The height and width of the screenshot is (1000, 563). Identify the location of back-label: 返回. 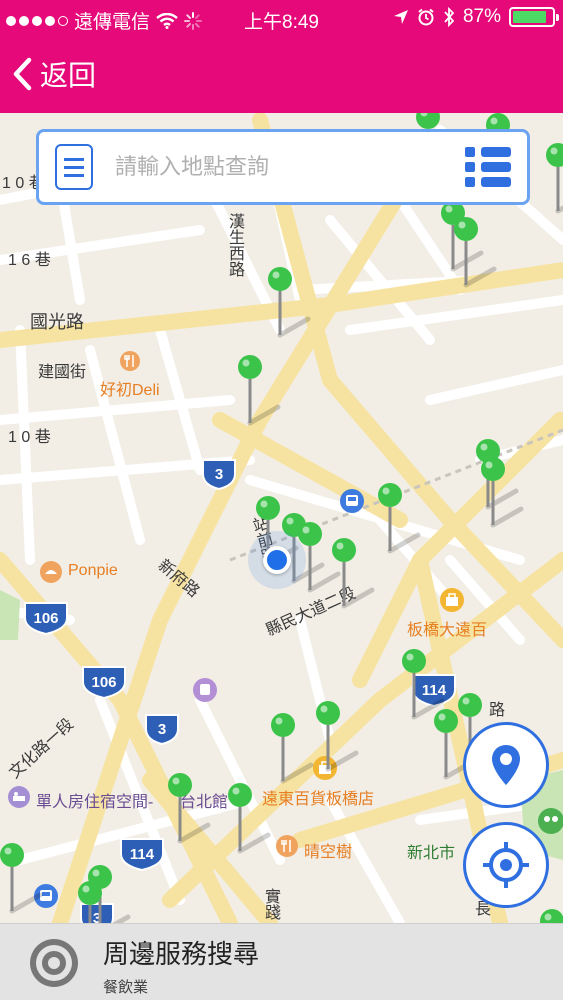
(68, 75).